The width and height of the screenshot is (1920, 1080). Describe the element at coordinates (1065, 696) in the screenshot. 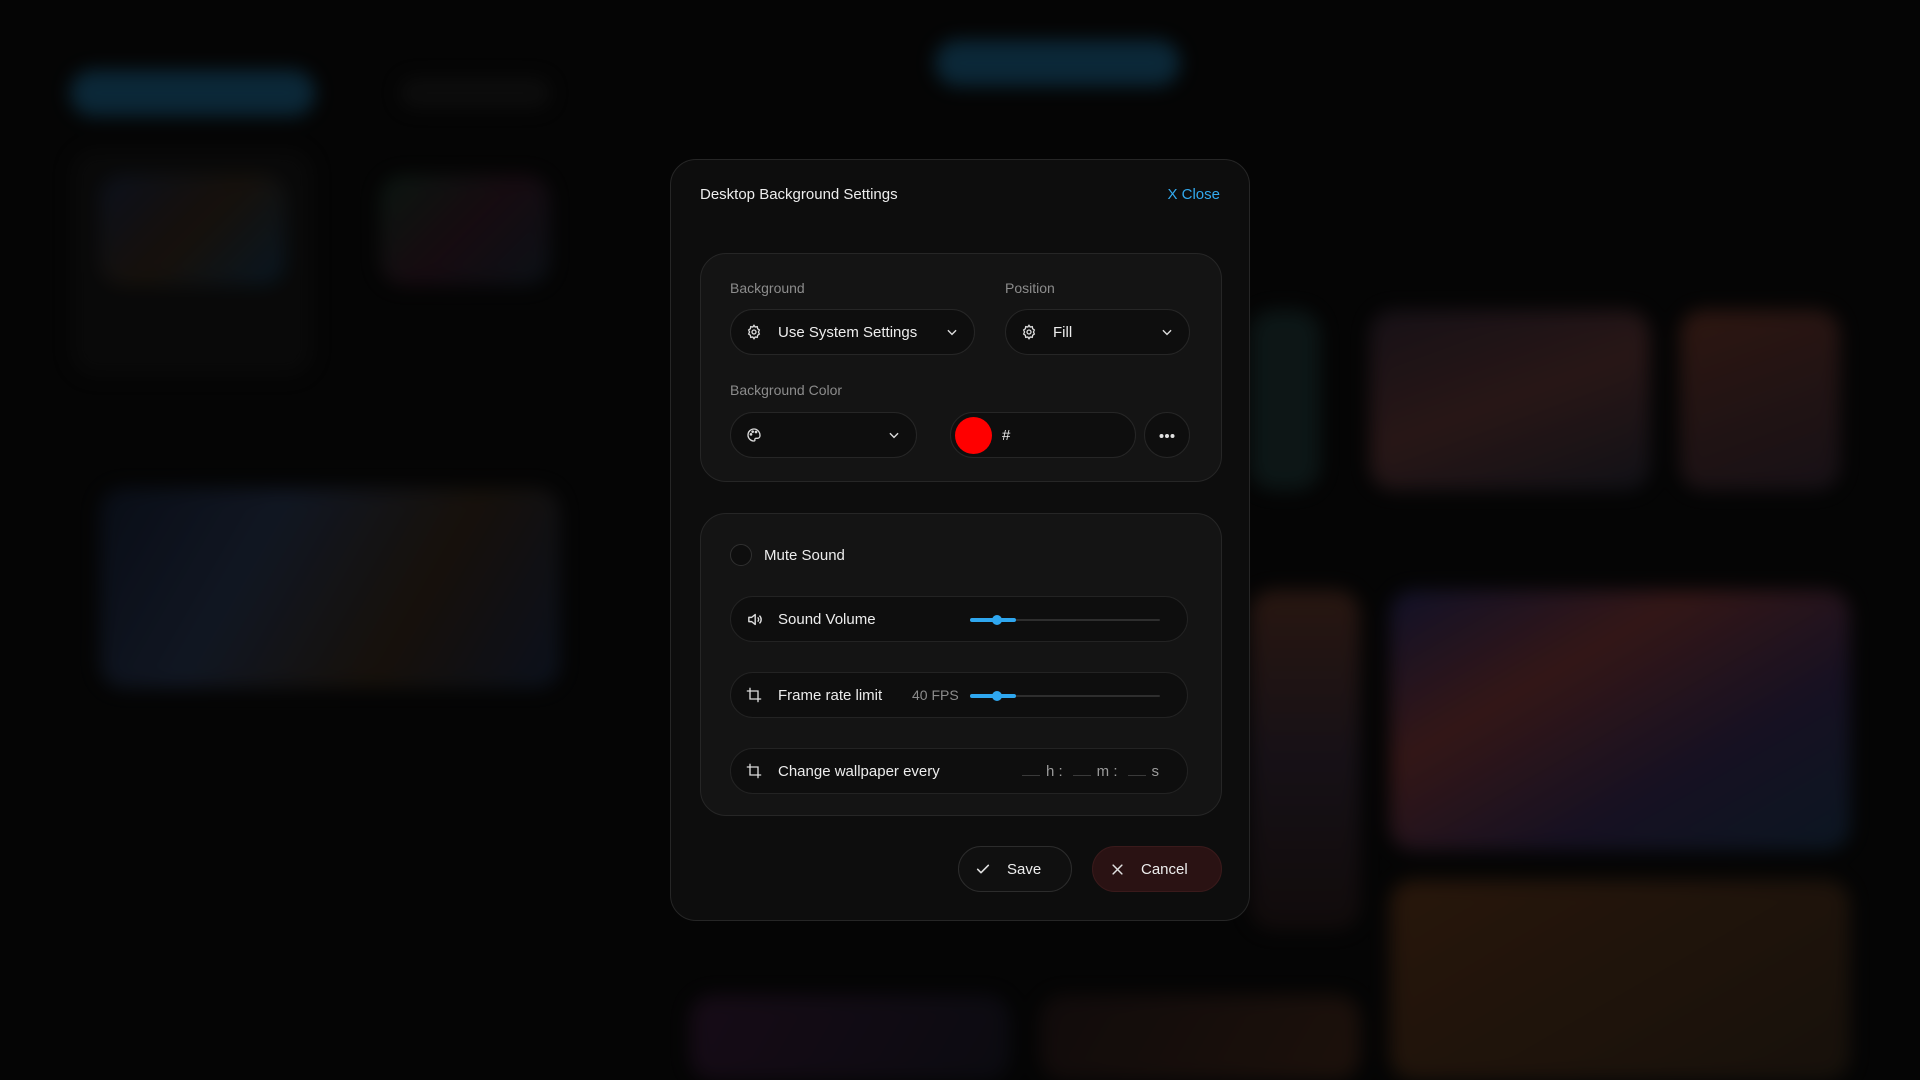

I see `frame-rate-slider` at that location.